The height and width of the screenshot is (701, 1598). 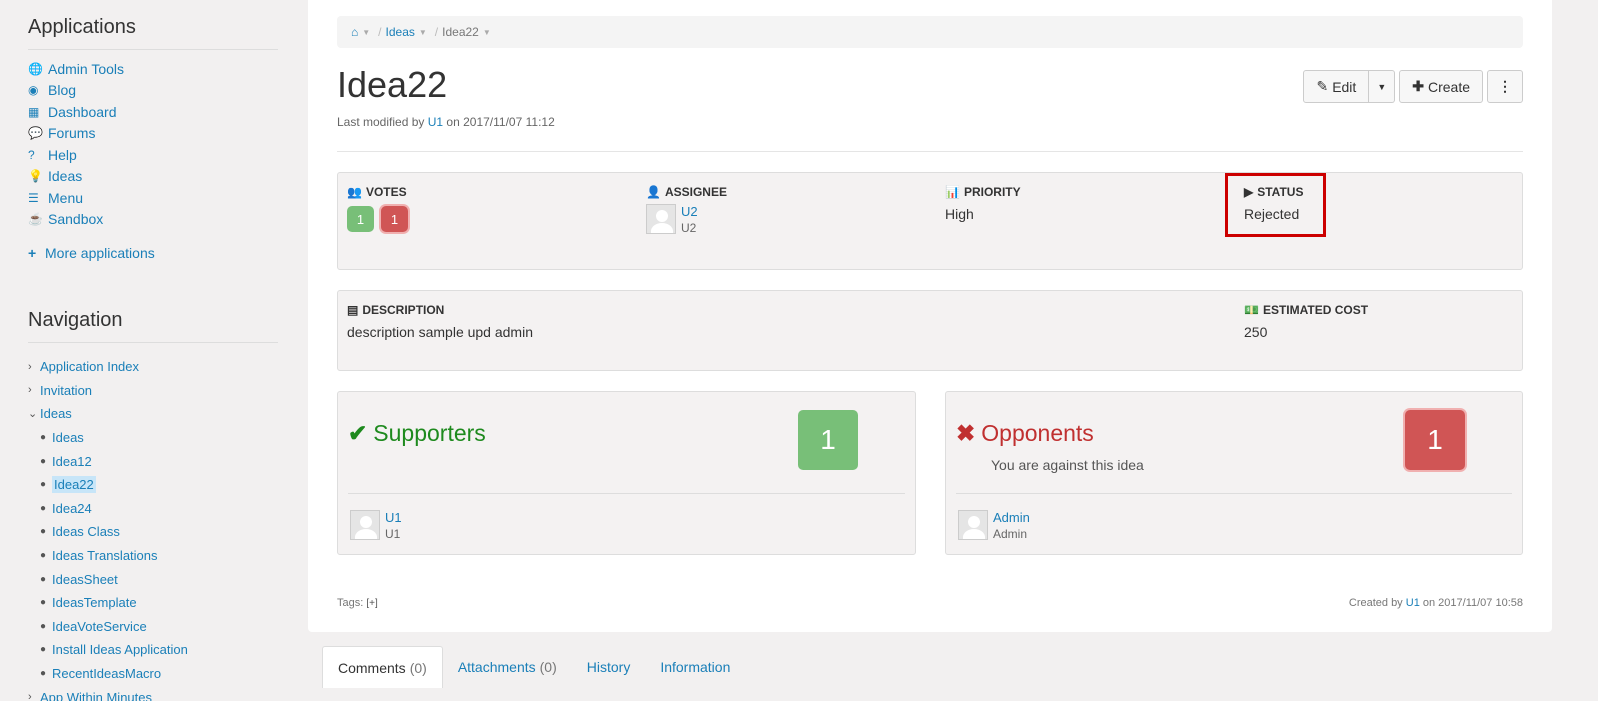 I want to click on add-tag-link: [+], so click(x=371, y=603).